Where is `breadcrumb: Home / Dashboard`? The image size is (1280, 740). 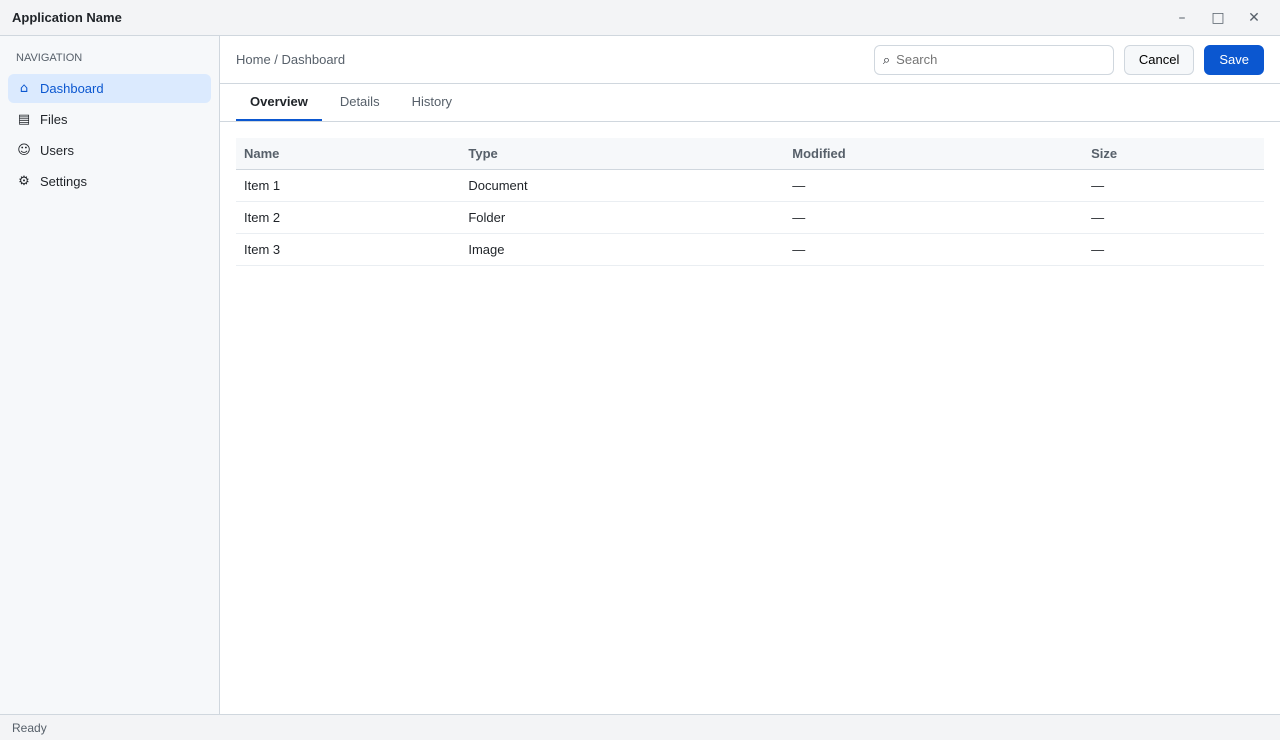 breadcrumb: Home / Dashboard is located at coordinates (291, 59).